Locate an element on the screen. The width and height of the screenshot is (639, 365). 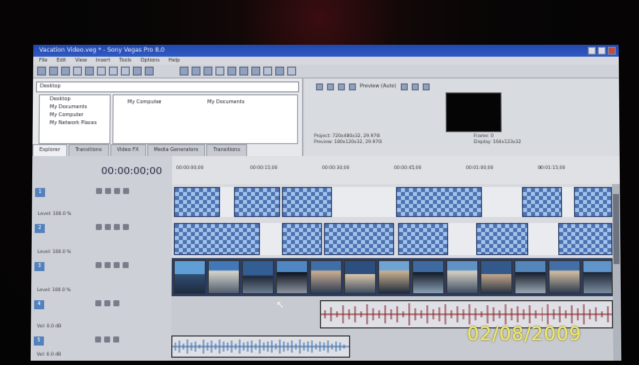
explorer-path-field: Desktop is located at coordinates (167, 87).